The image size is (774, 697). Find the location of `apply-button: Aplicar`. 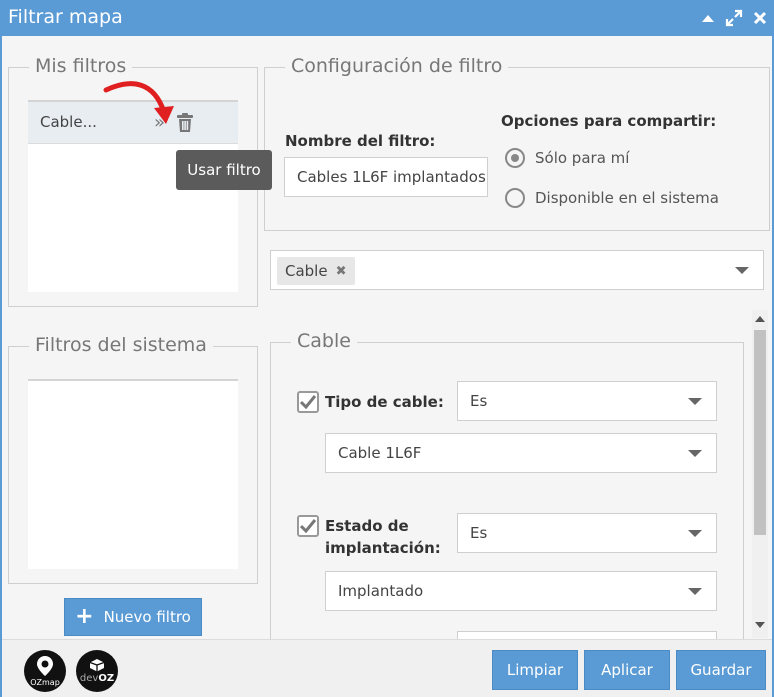

apply-button: Aplicar is located at coordinates (627, 670).